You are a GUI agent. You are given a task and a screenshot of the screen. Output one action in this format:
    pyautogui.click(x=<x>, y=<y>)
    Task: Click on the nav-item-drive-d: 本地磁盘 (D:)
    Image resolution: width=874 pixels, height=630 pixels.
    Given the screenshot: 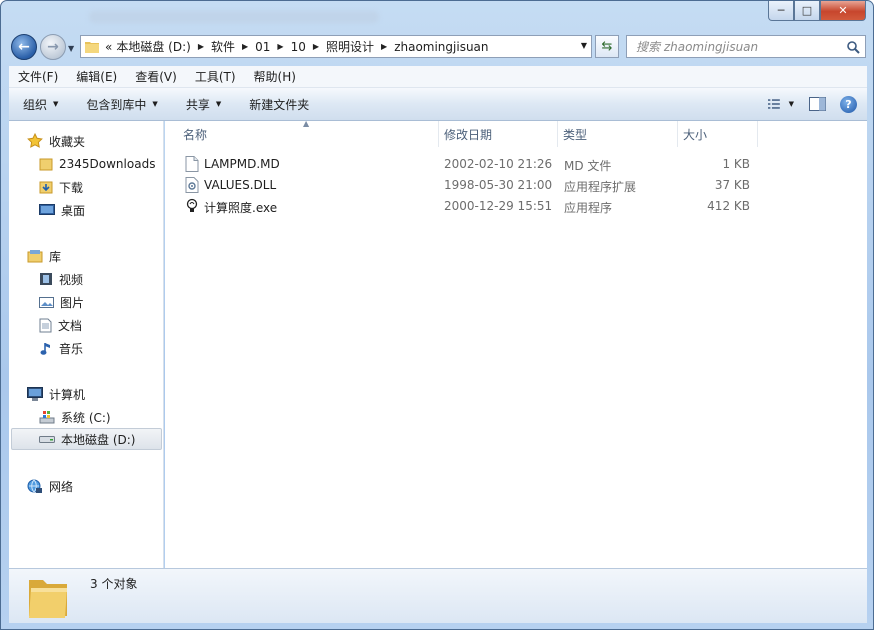 What is the action you would take?
    pyautogui.click(x=86, y=439)
    